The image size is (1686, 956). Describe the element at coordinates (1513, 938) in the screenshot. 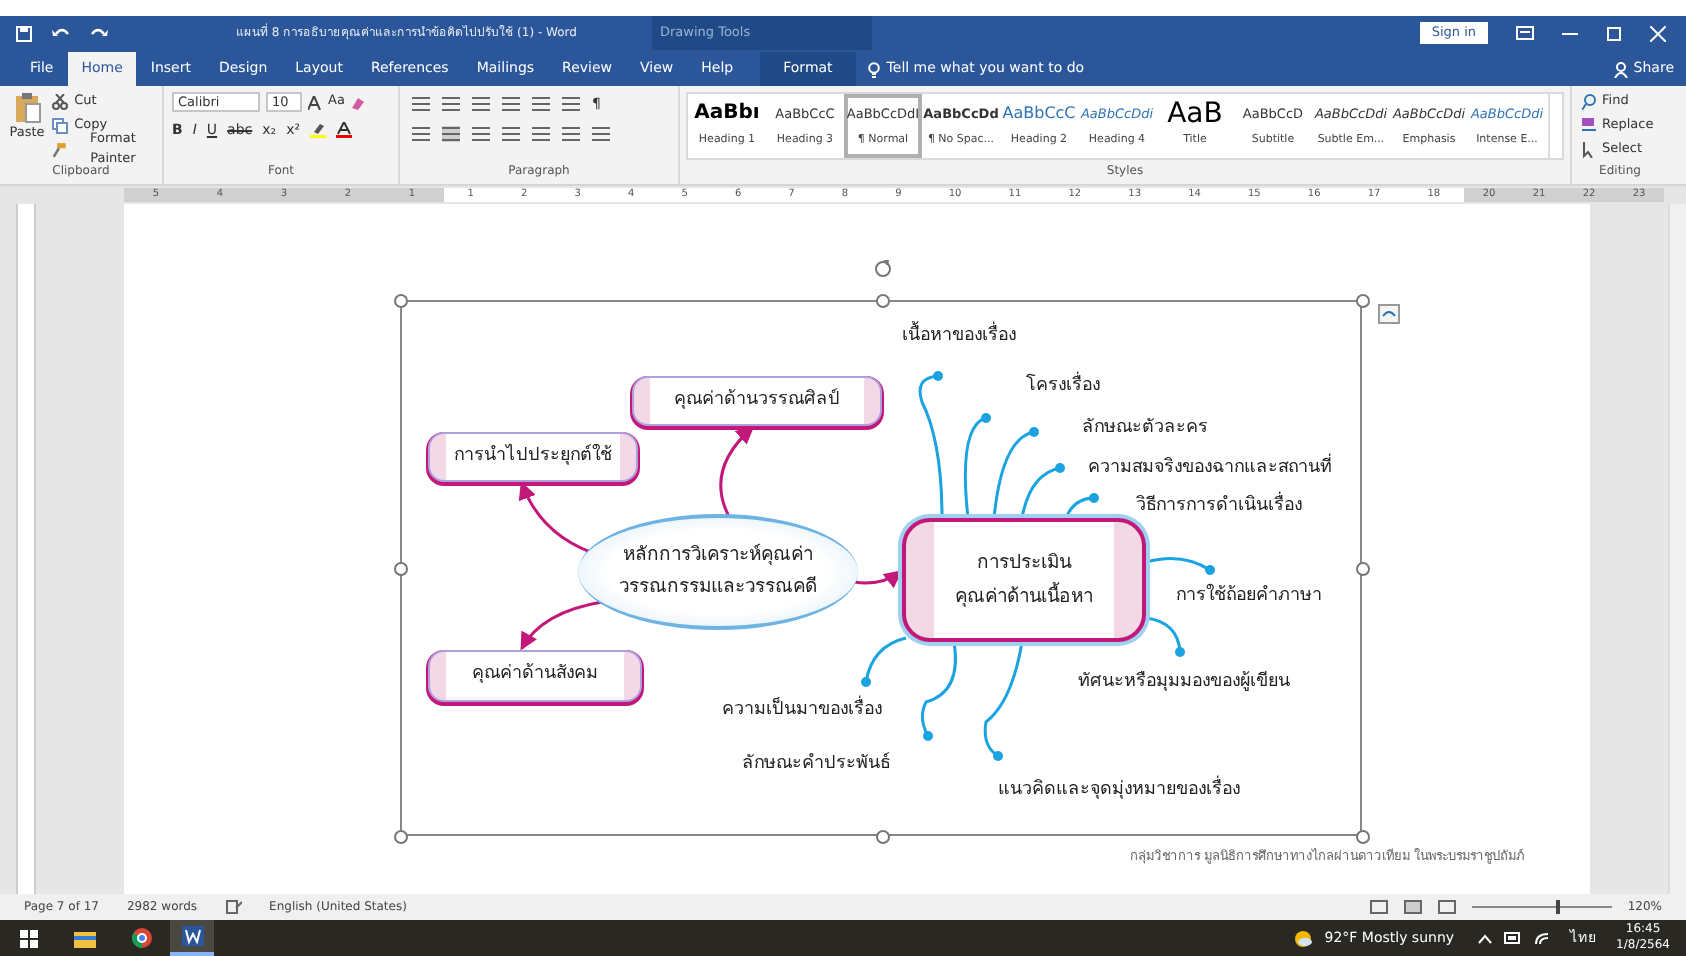

I see `battery-icon` at that location.